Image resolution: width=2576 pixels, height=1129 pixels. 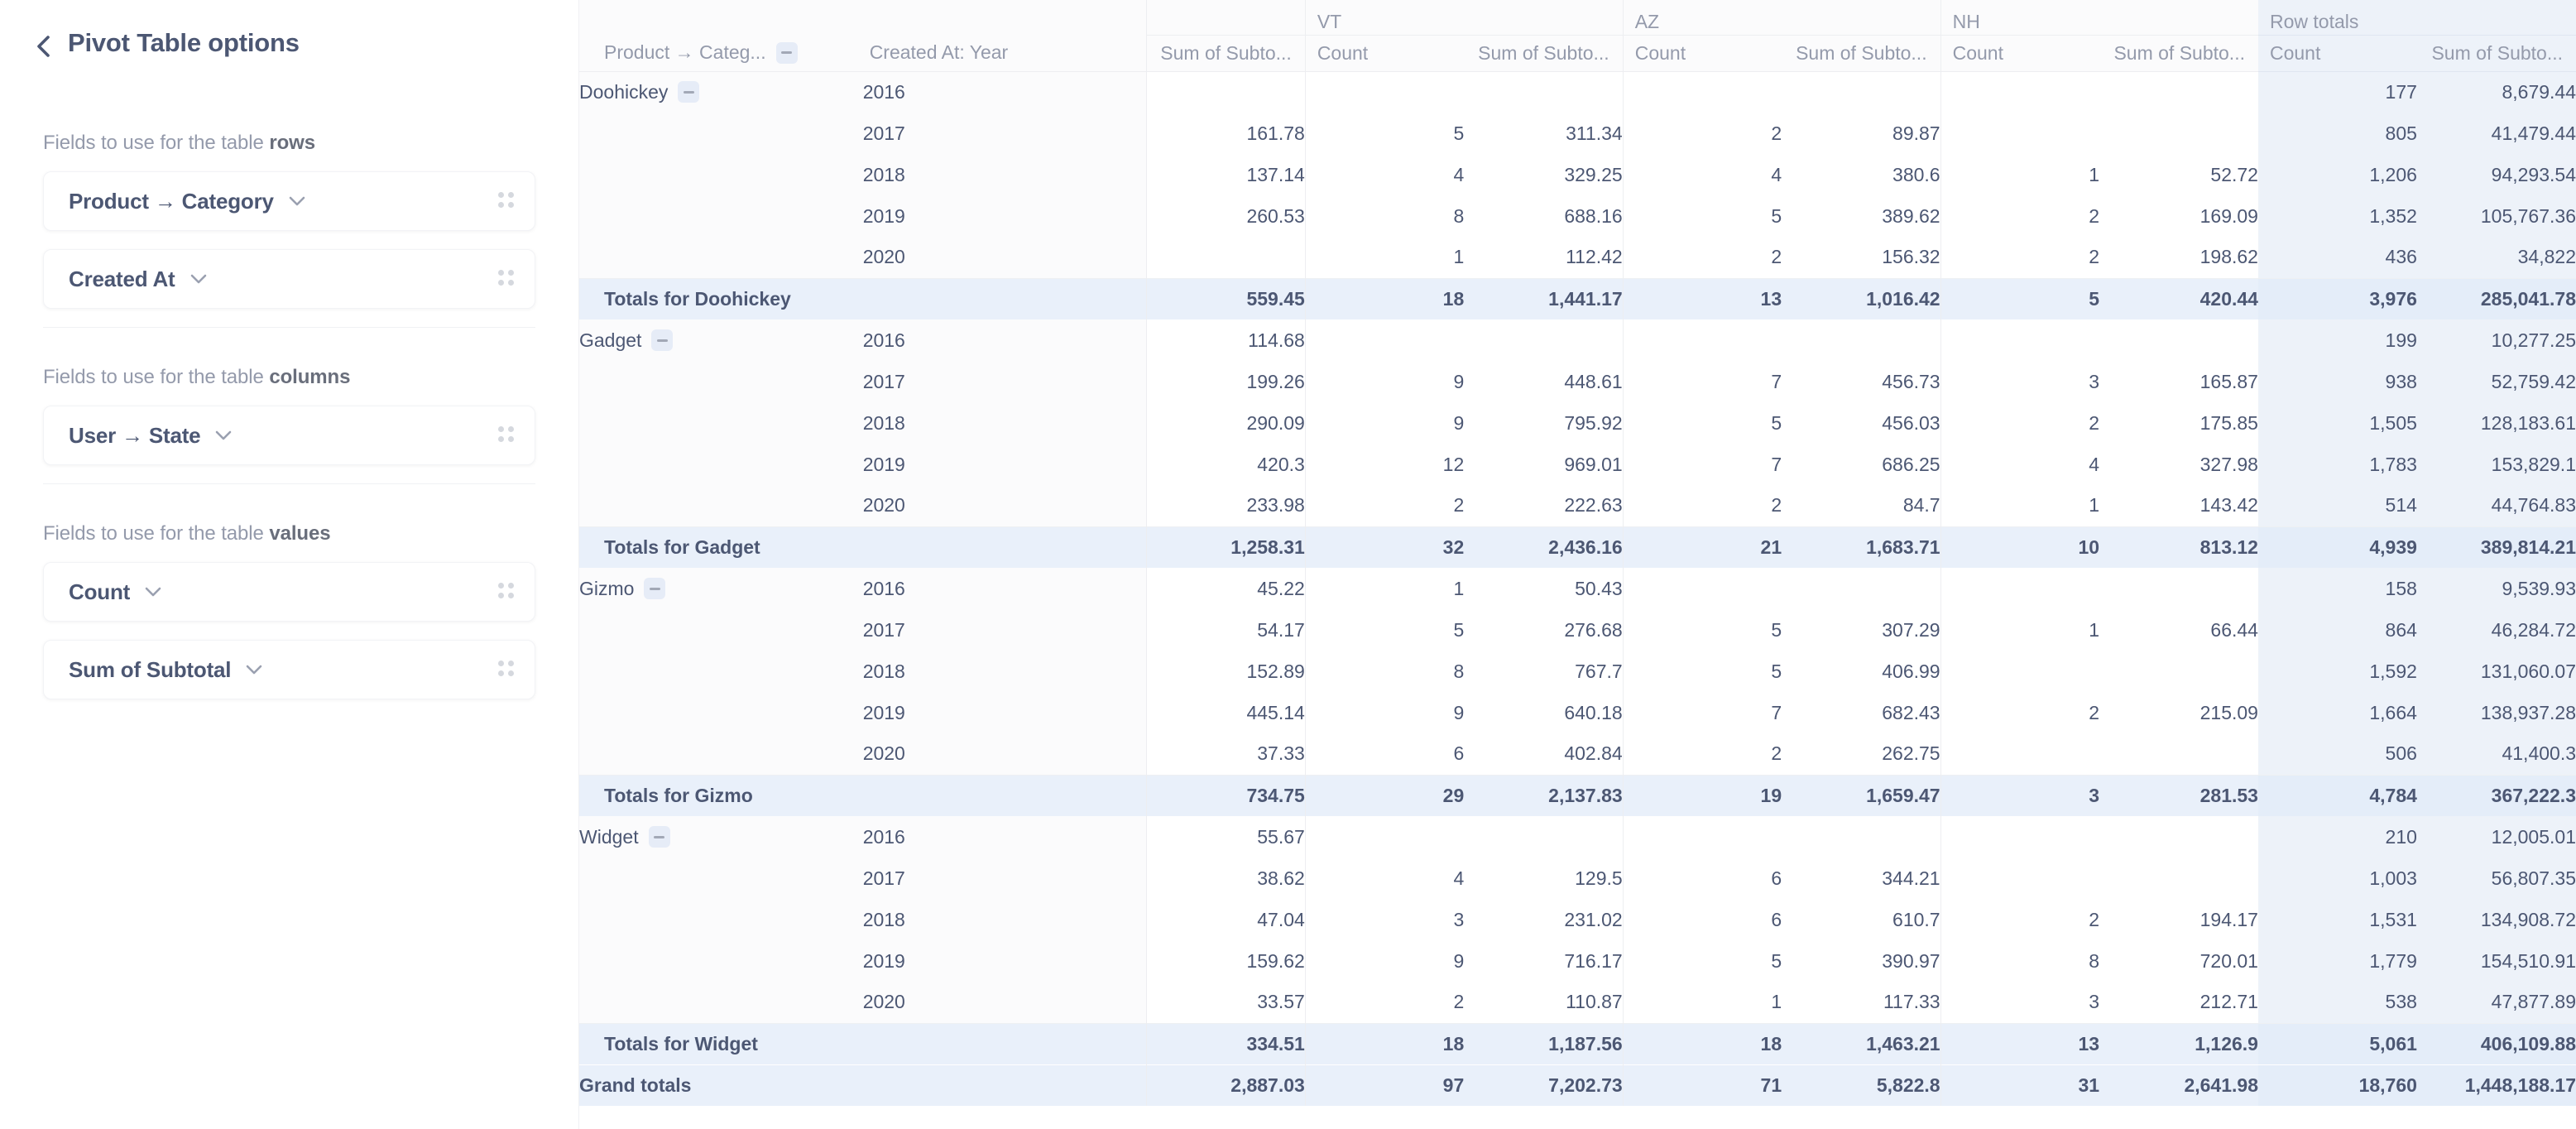 What do you see at coordinates (506, 670) in the screenshot?
I see `drag-handle-icon` at bounding box center [506, 670].